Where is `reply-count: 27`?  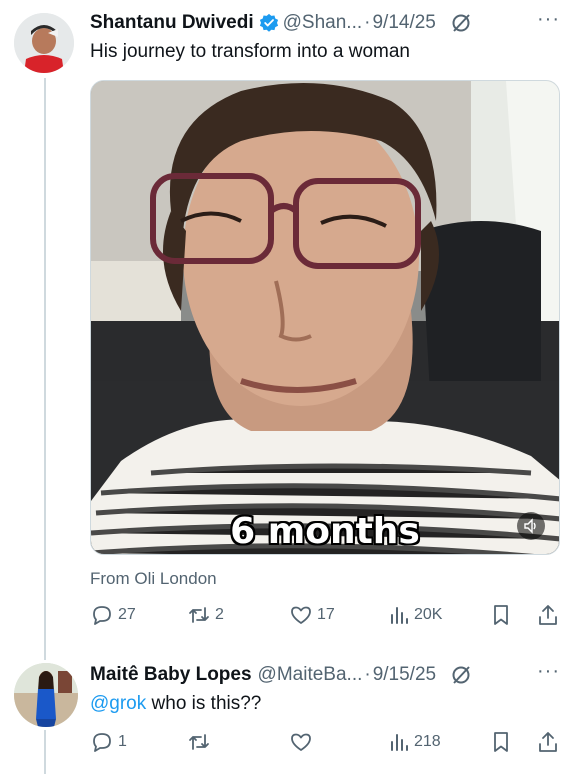
reply-count: 27 is located at coordinates (127, 614).